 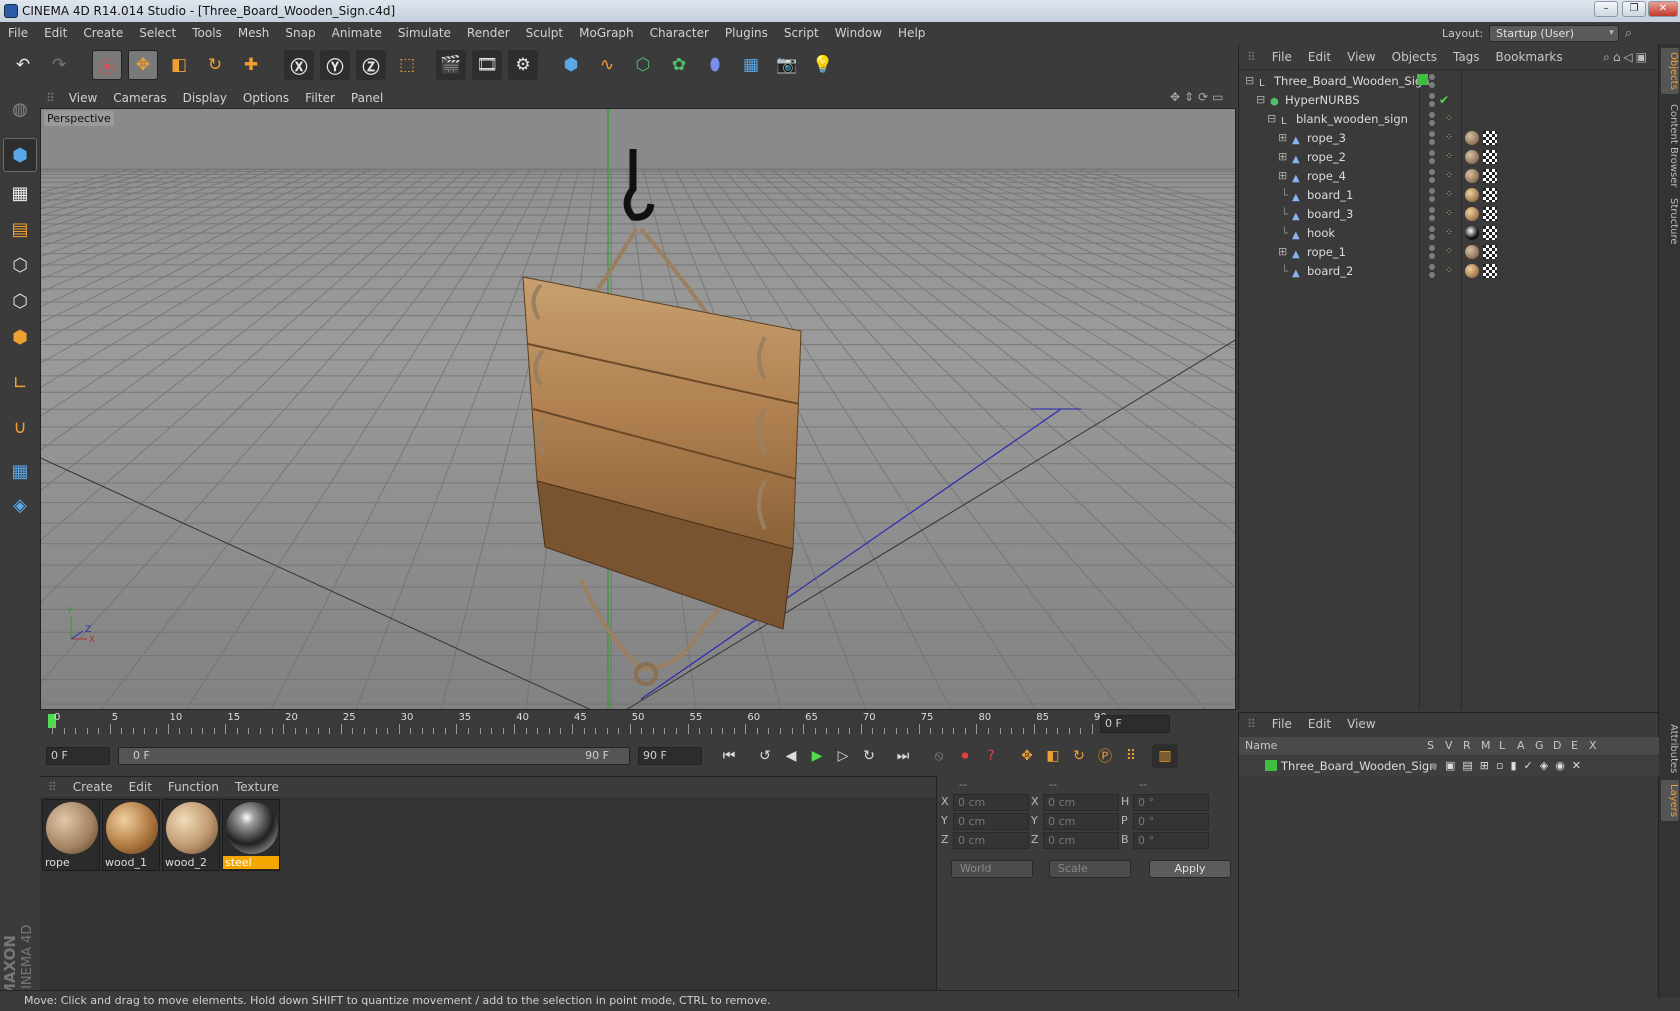 What do you see at coordinates (20, 193) in the screenshot?
I see `texture-mode-icon: ▦` at bounding box center [20, 193].